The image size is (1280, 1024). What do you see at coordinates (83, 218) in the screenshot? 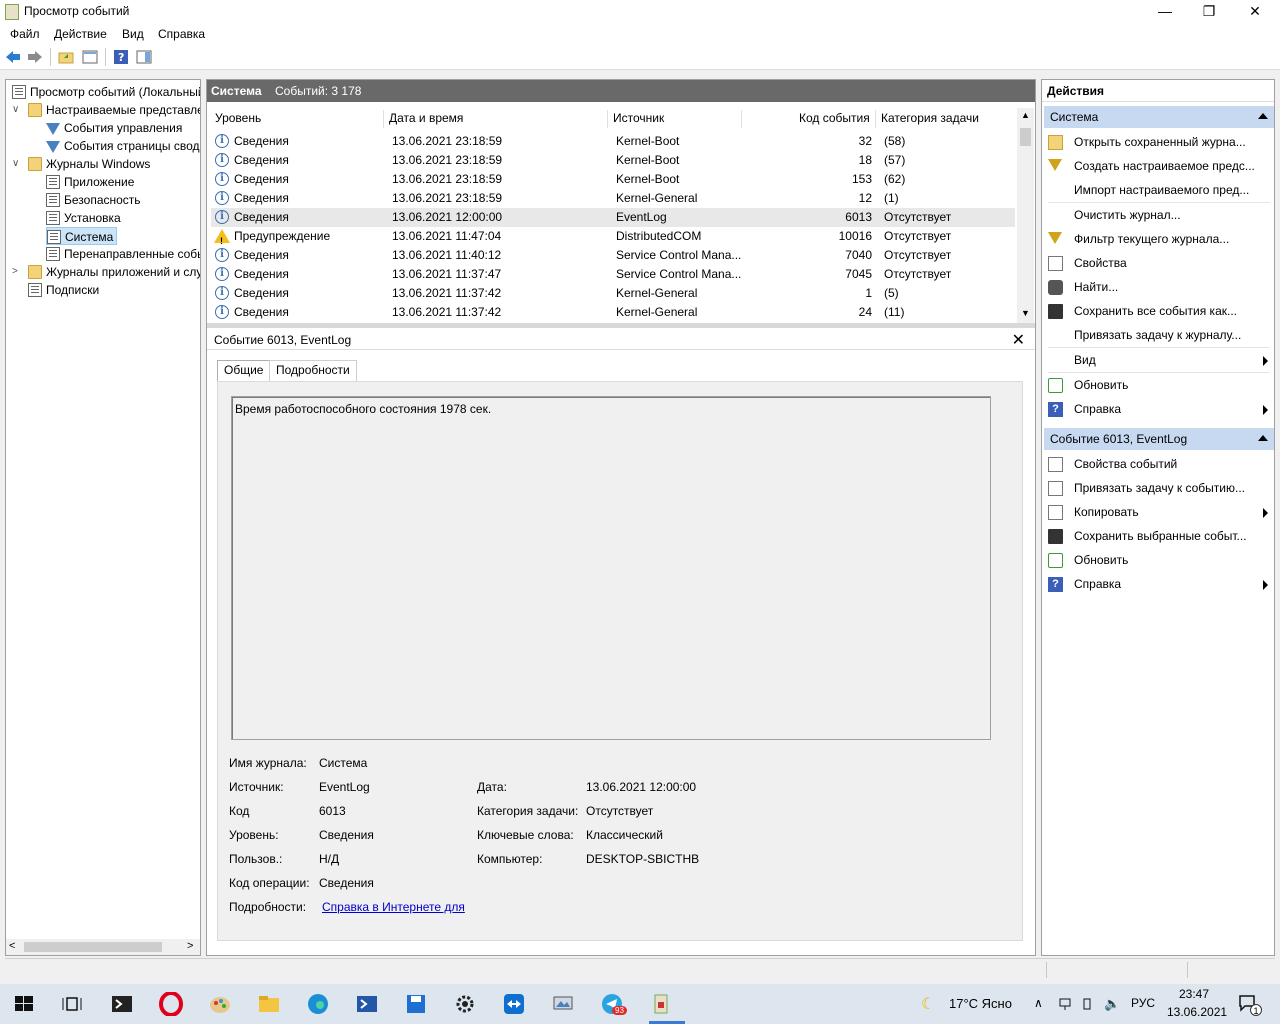
I see `tree-item: Установка` at bounding box center [83, 218].